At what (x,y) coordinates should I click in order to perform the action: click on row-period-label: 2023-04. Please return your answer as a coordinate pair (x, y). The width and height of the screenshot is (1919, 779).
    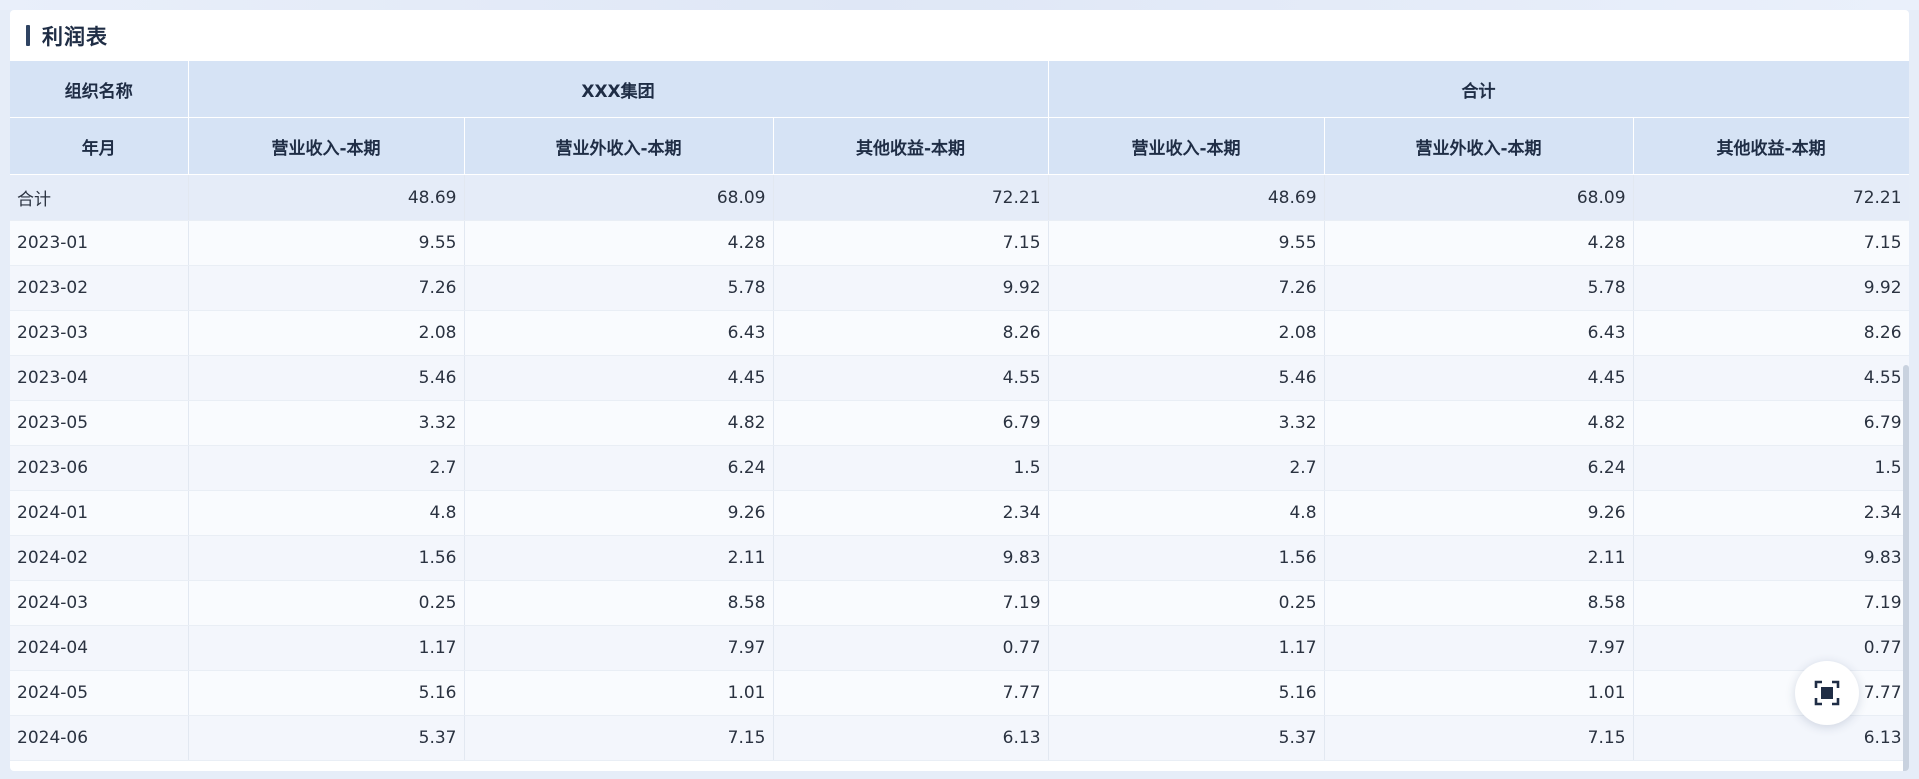
    Looking at the image, I should click on (99, 378).